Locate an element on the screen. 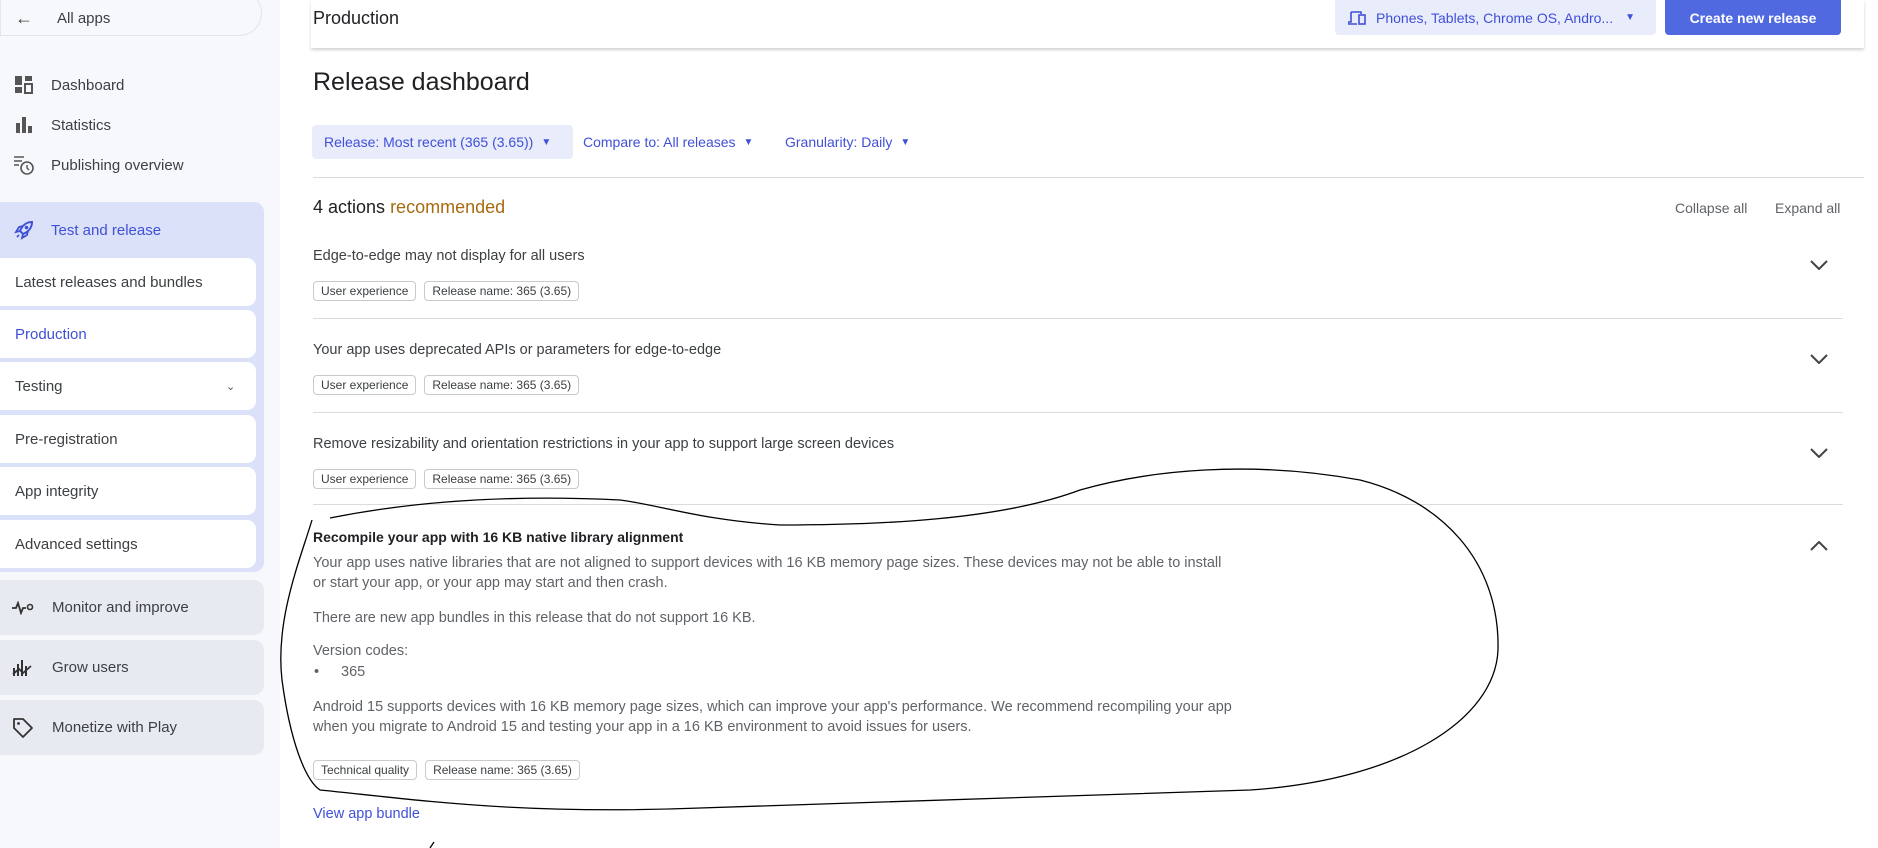 The height and width of the screenshot is (848, 1878). granularity-filter-dropdown: Granularity: Daily ▼ is located at coordinates (847, 142).